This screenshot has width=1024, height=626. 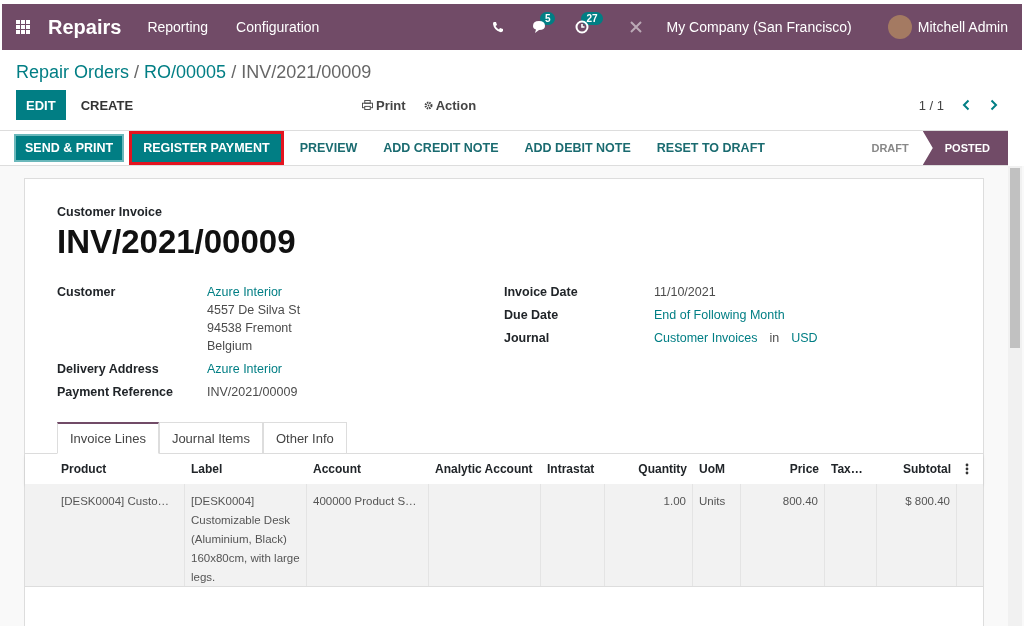 I want to click on previous-icon, so click(x=966, y=105).